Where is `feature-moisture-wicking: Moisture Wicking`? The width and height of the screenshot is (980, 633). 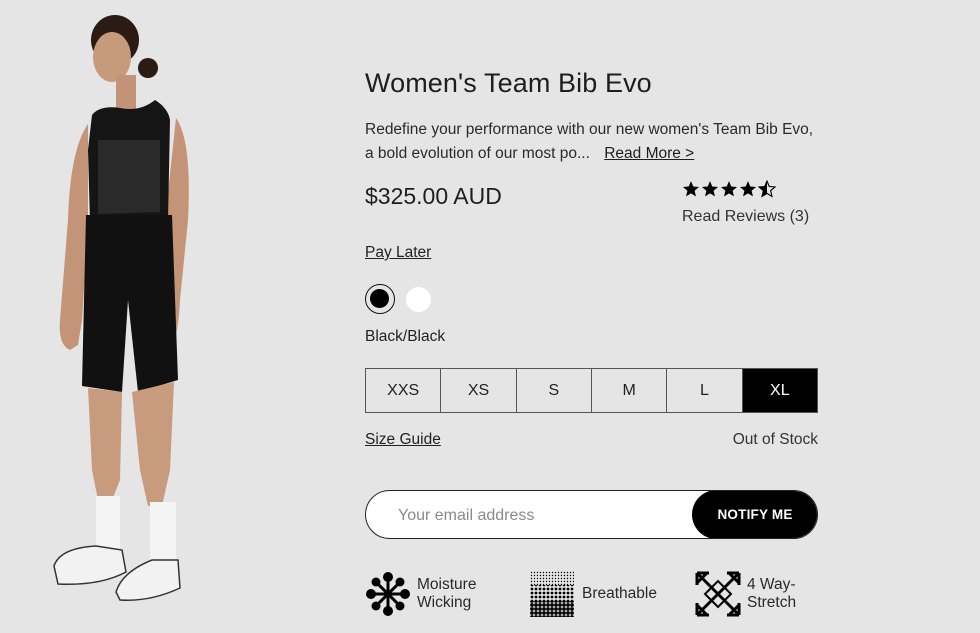
feature-moisture-wicking: Moisture Wicking is located at coordinates (420, 594).